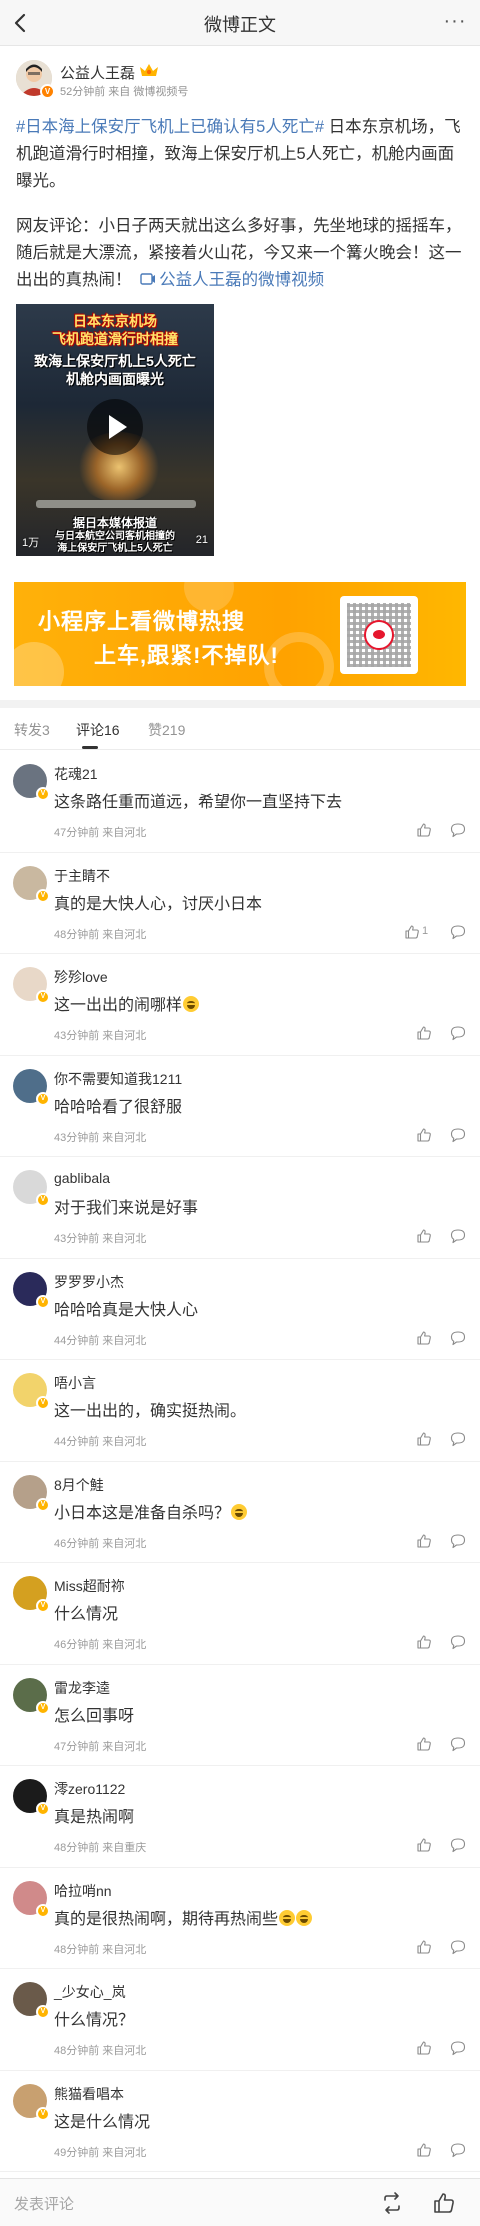  What do you see at coordinates (31, 543) in the screenshot?
I see `video-view-count: 1万` at bounding box center [31, 543].